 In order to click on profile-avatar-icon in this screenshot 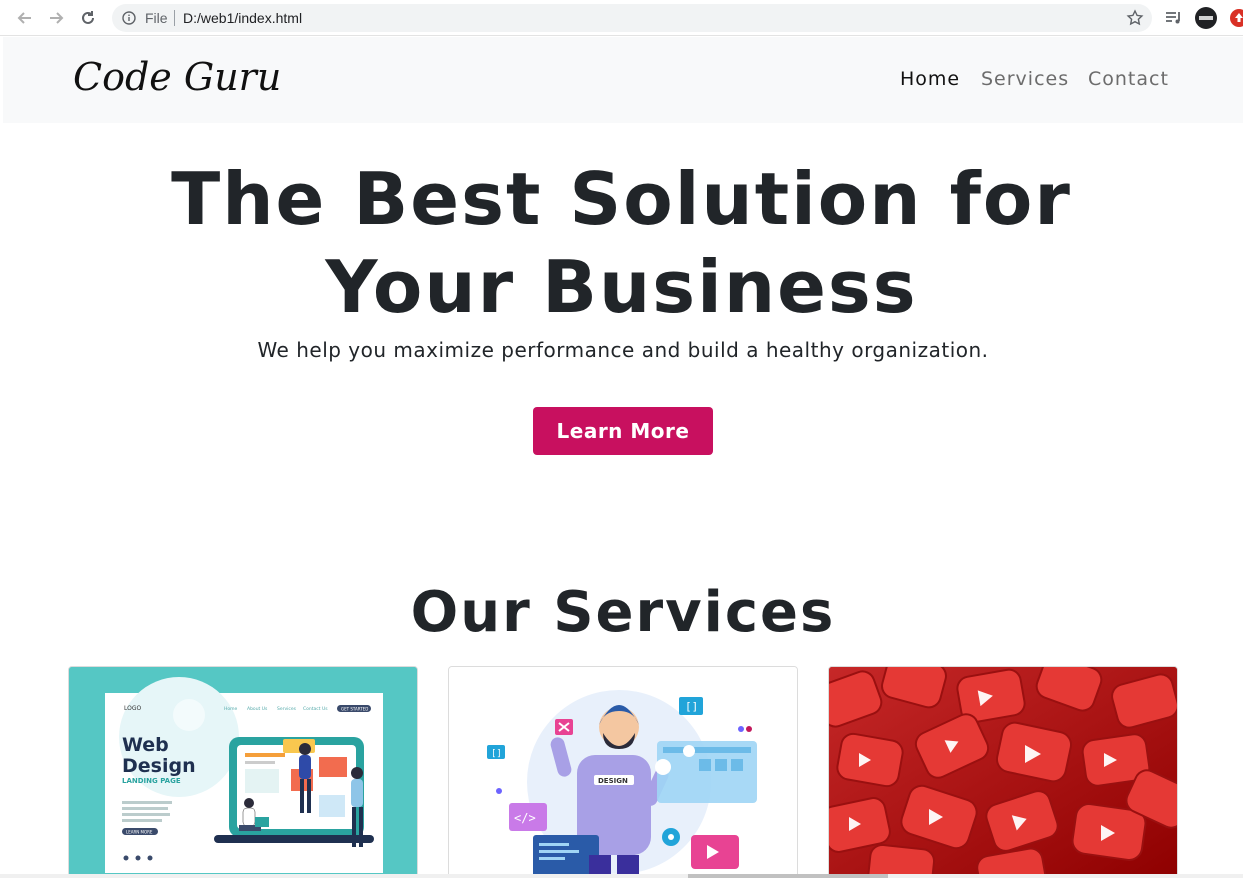, I will do `click(1206, 18)`.